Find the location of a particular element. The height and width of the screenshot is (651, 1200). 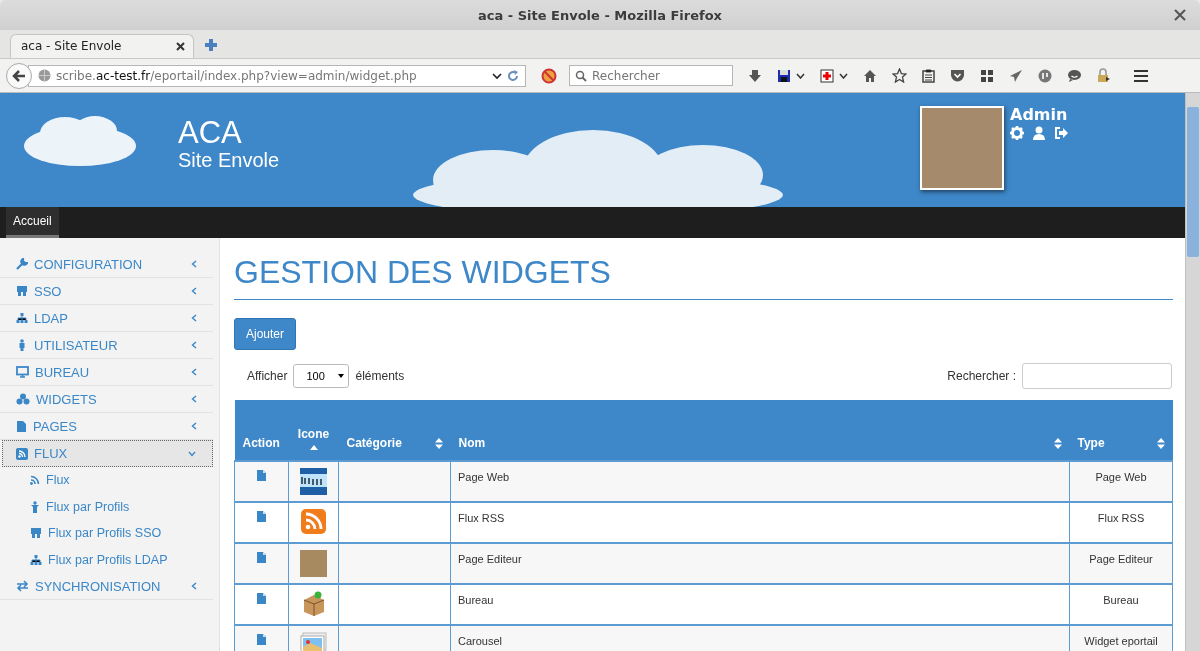

globe-icon is located at coordinates (44, 75).